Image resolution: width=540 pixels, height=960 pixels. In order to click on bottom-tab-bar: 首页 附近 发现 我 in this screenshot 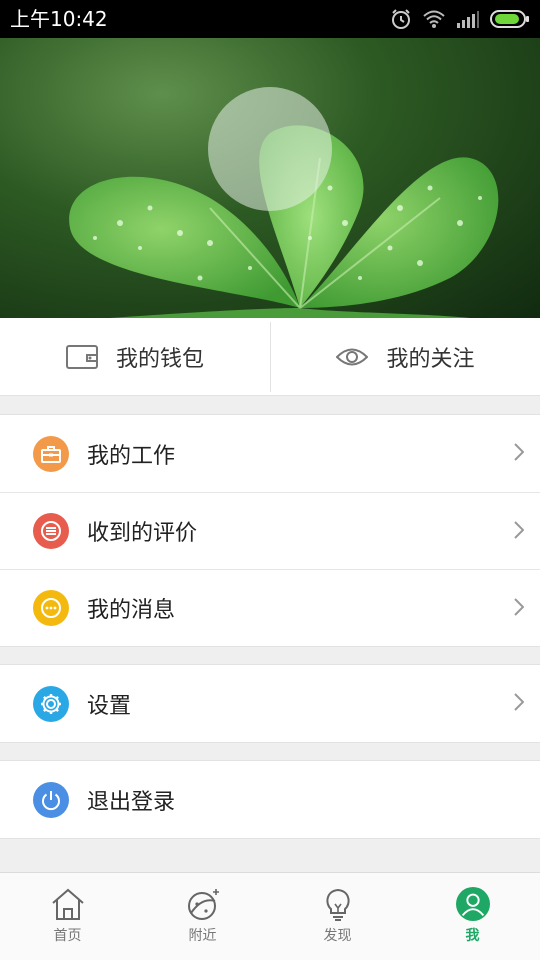, I will do `click(270, 916)`.